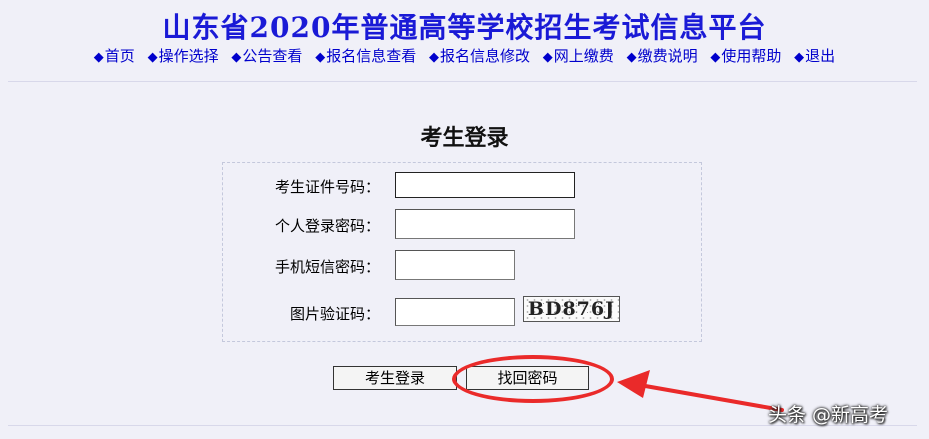 The width and height of the screenshot is (929, 439). What do you see at coordinates (700, 391) in the screenshot?
I see `annotation-arrow-icon` at bounding box center [700, 391].